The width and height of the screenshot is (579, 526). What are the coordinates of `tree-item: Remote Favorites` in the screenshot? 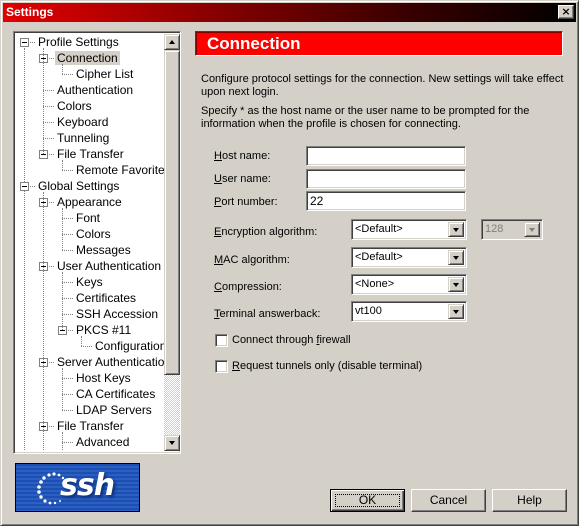 It's located at (119, 170).